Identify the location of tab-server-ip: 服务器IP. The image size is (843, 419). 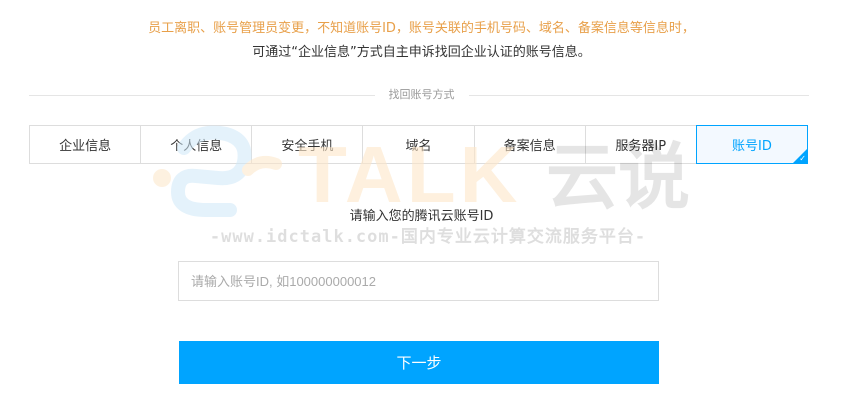
(641, 144).